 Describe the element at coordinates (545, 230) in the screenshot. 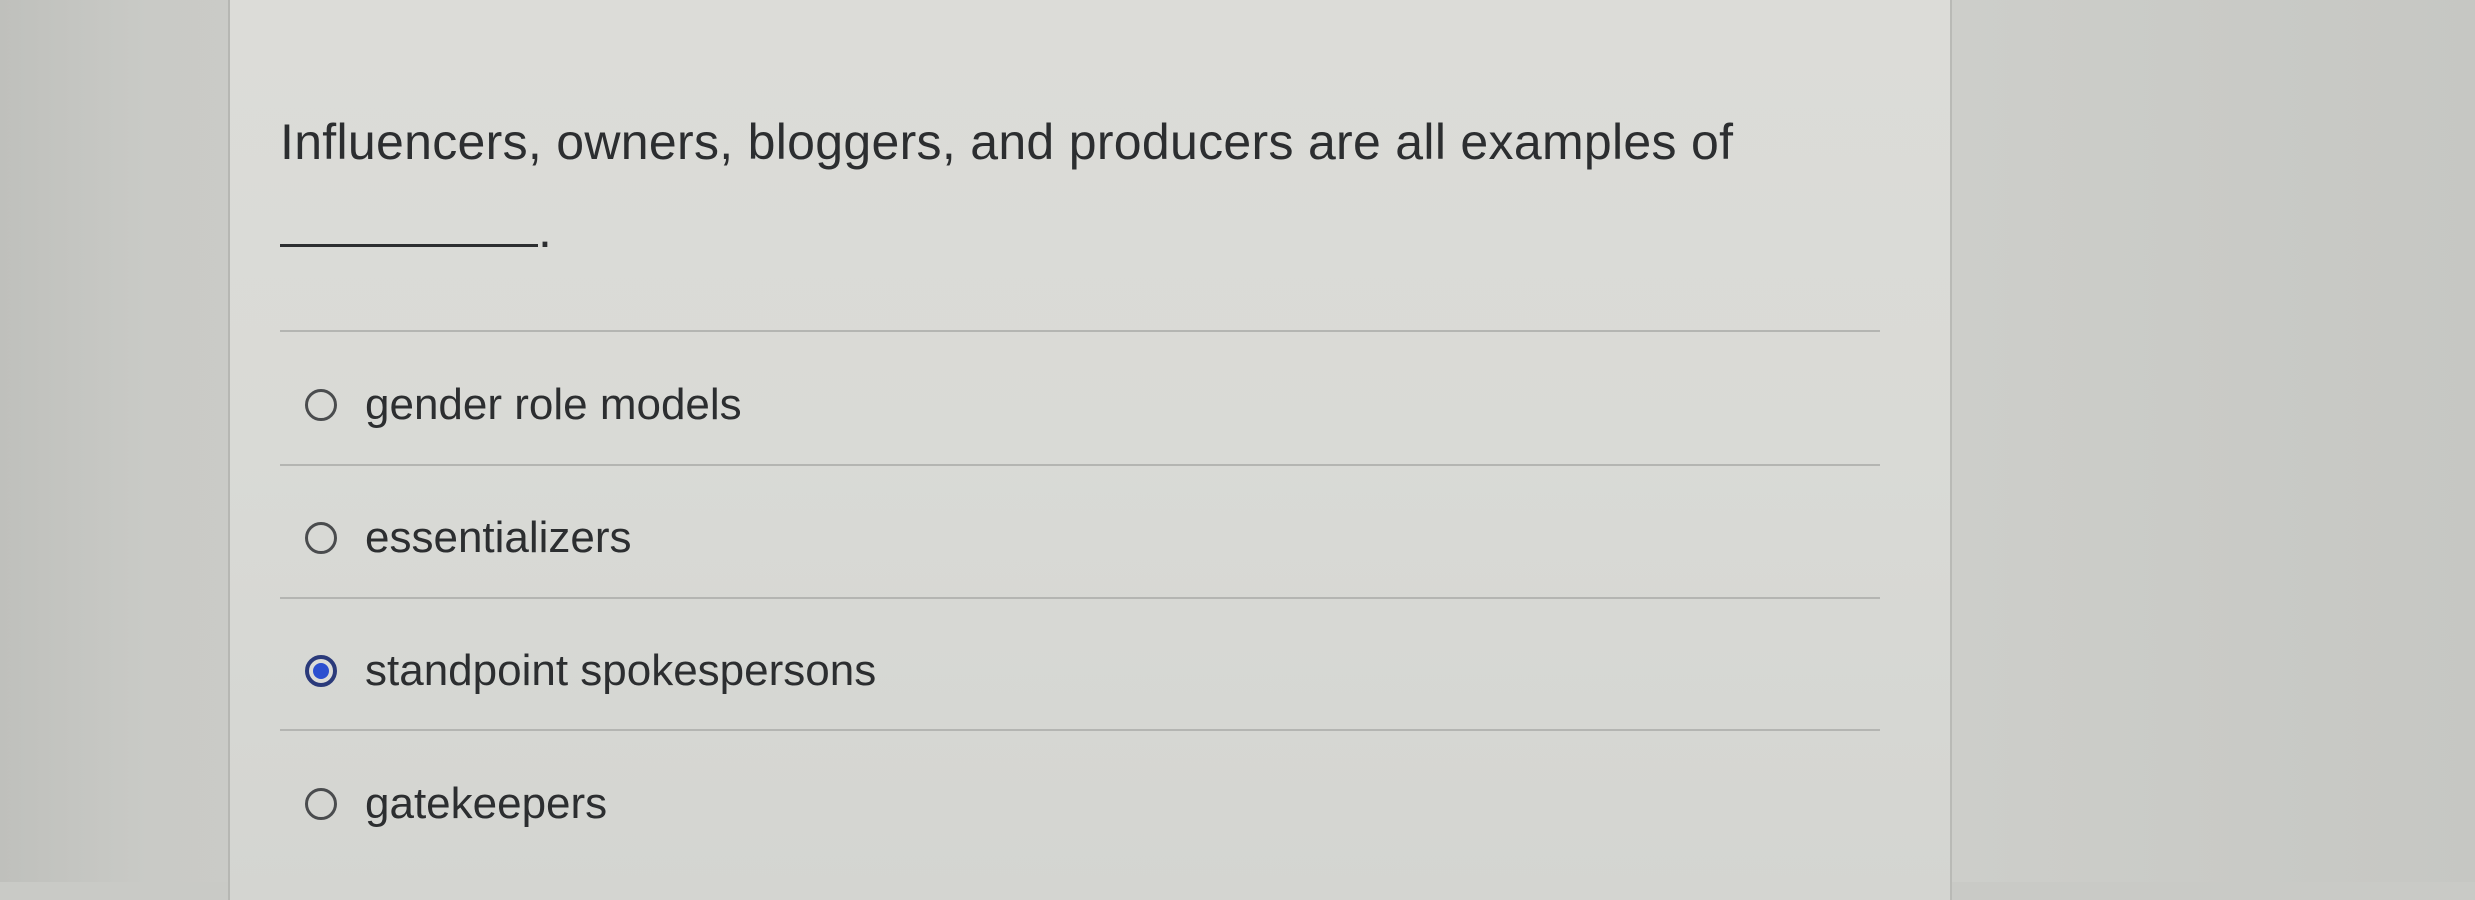

I see `question-suffix: .` at that location.